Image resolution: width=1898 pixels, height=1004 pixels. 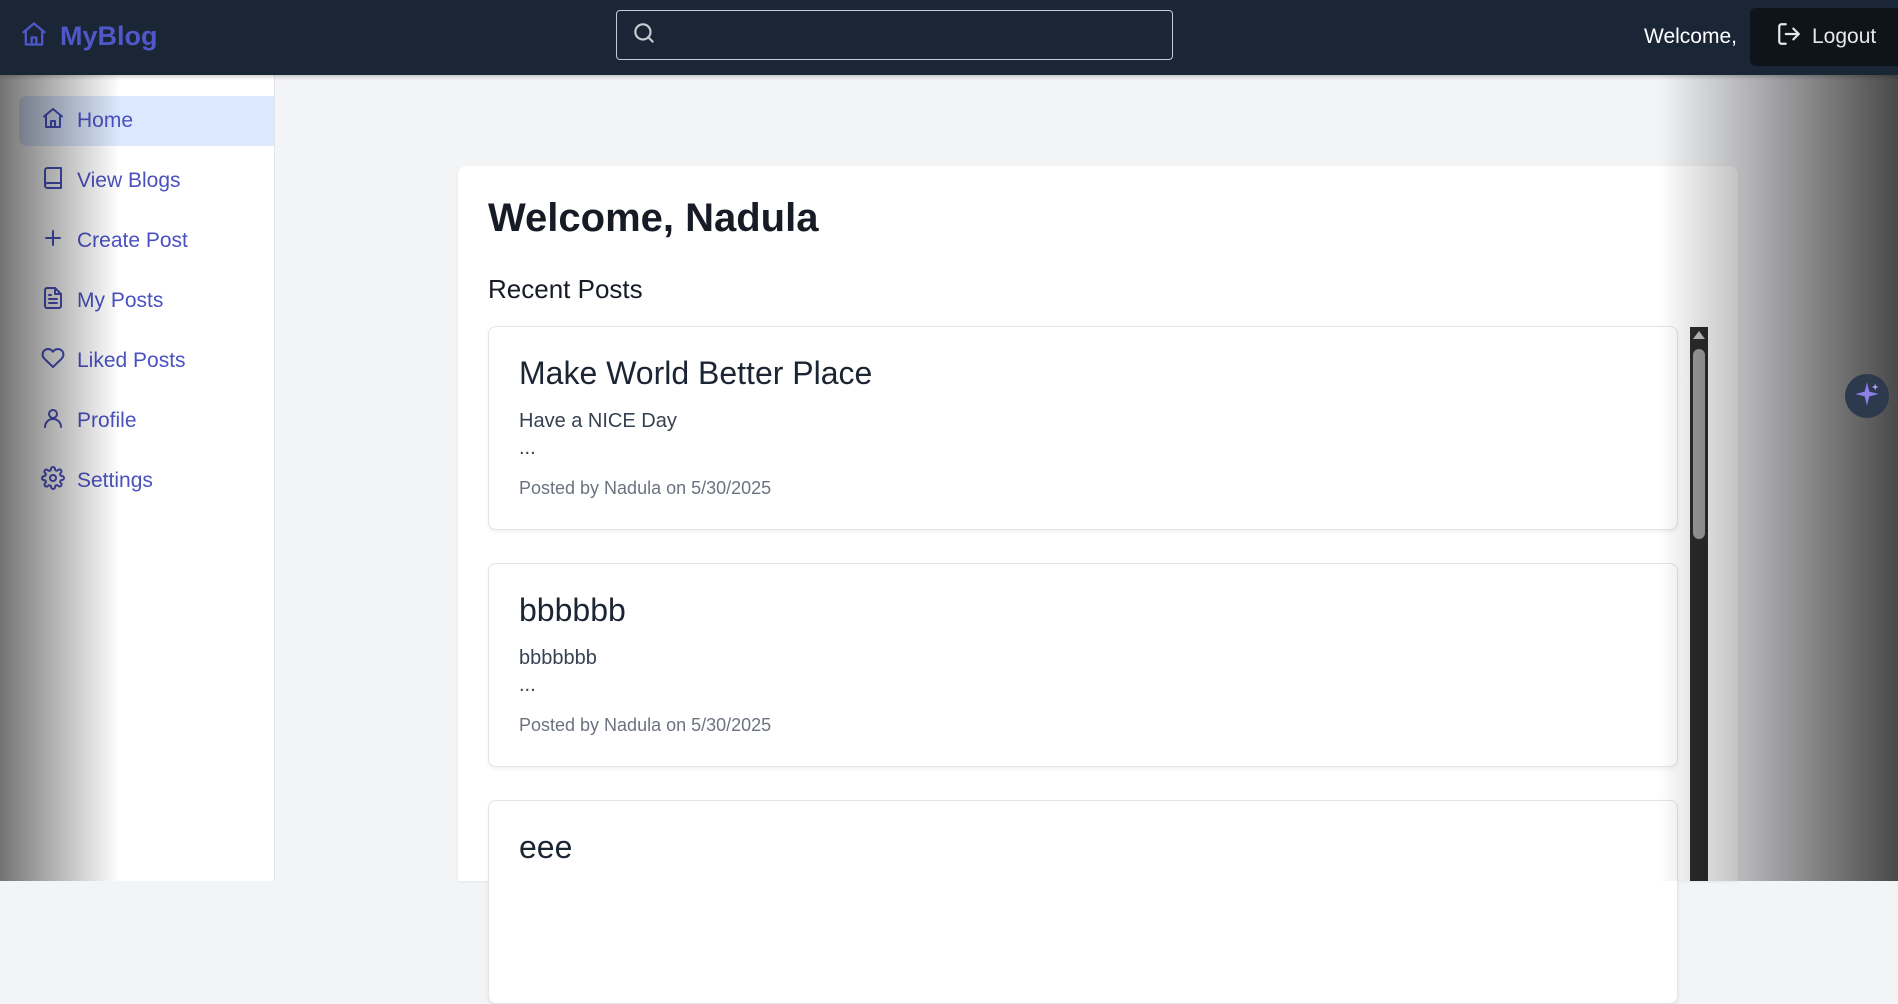 I want to click on sidebar-item-label: View Blogs, so click(x=129, y=180).